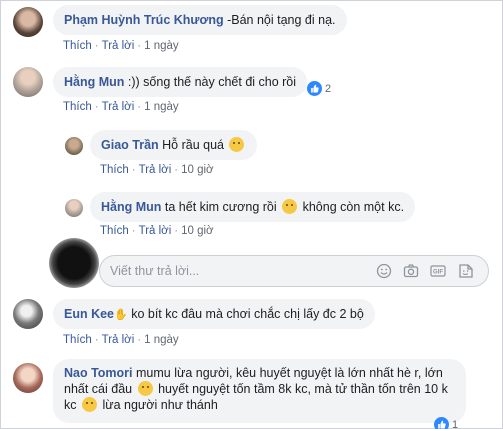 The image size is (503, 429). What do you see at coordinates (221, 207) in the screenshot?
I see `comment-text: ta hết kim cương rồi` at bounding box center [221, 207].